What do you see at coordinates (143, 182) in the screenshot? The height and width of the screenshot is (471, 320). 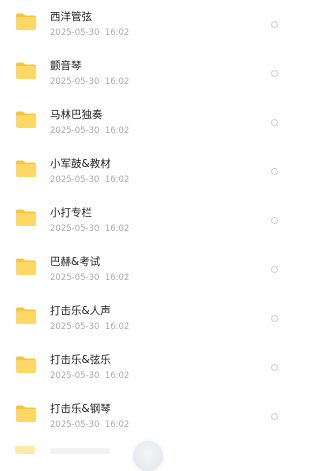 I see `list-item: 小军鼓&教材 2025-05-30 16:02` at bounding box center [143, 182].